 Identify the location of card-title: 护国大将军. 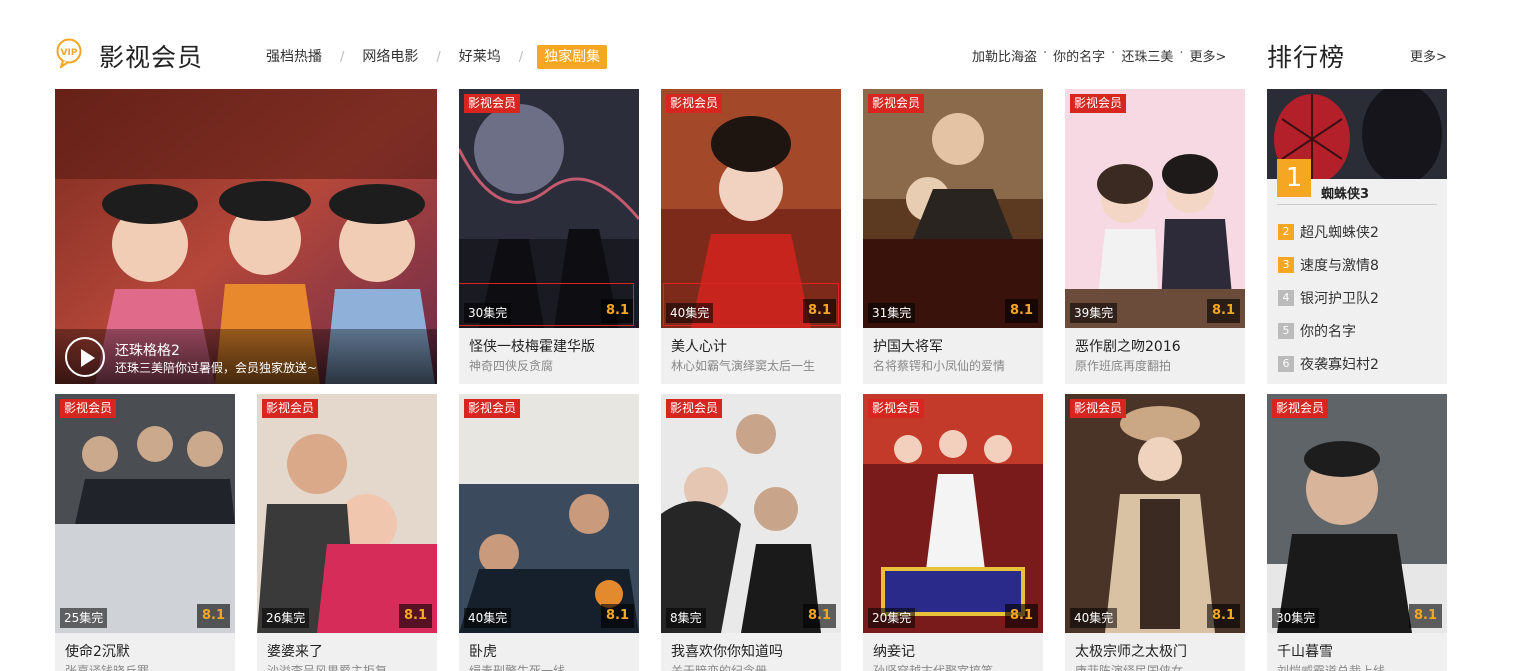
(908, 347).